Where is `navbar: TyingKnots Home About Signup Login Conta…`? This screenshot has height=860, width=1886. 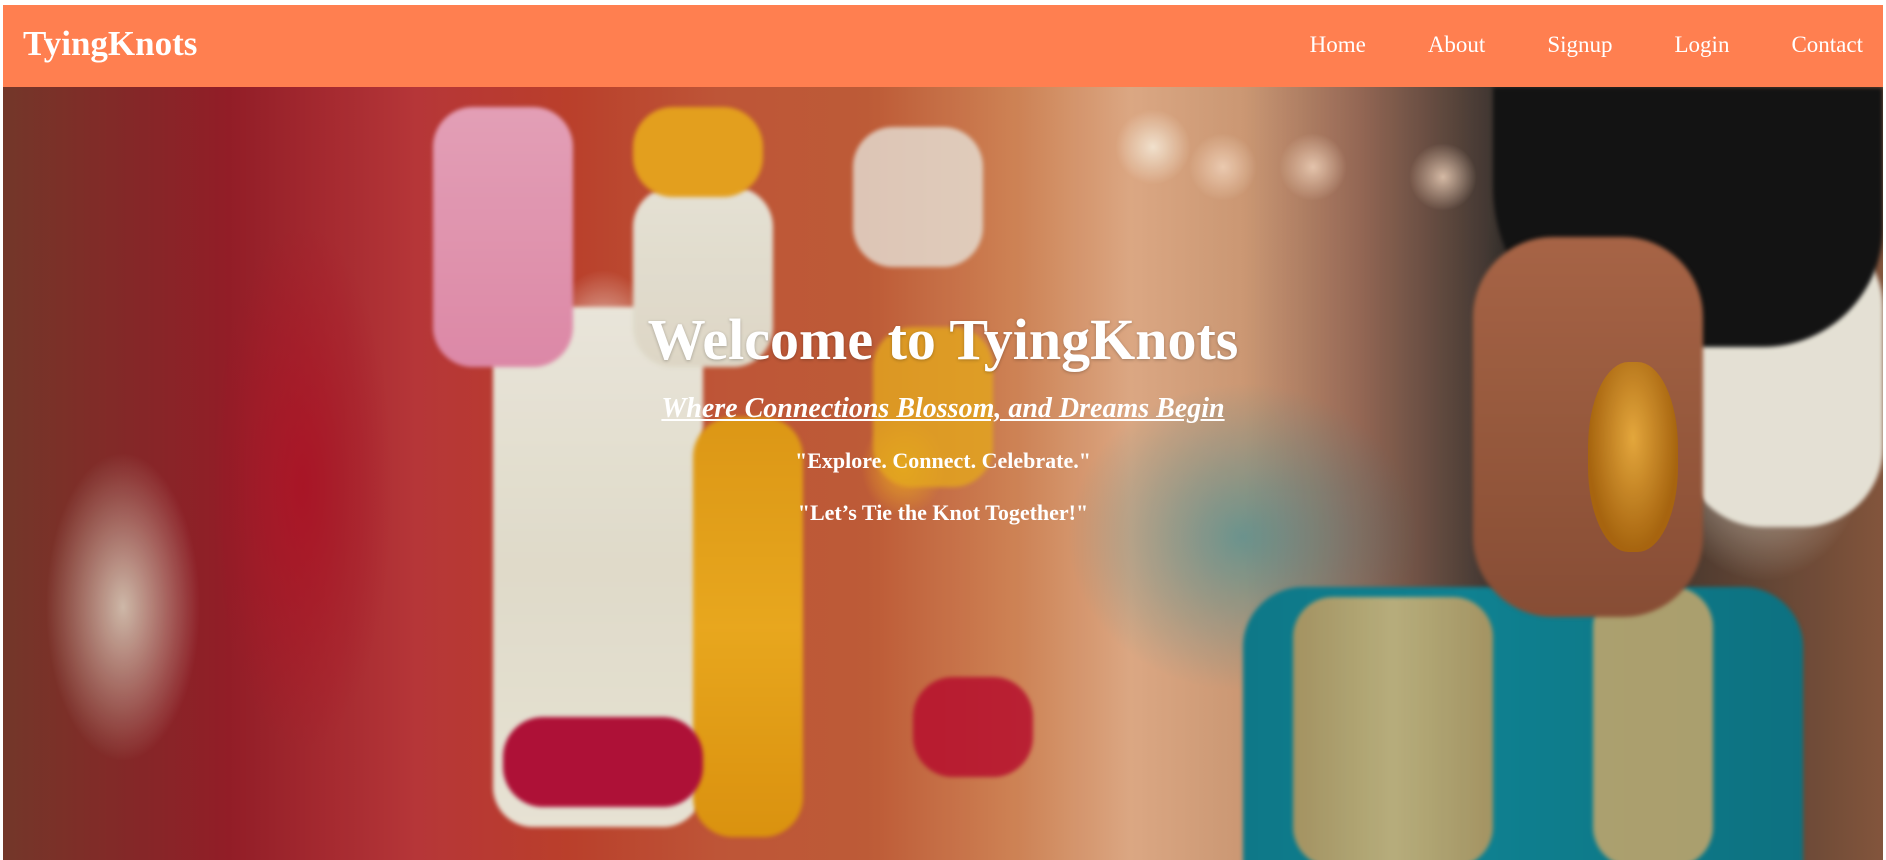
navbar: TyingKnots Home About Signup Login Conta… is located at coordinates (943, 46).